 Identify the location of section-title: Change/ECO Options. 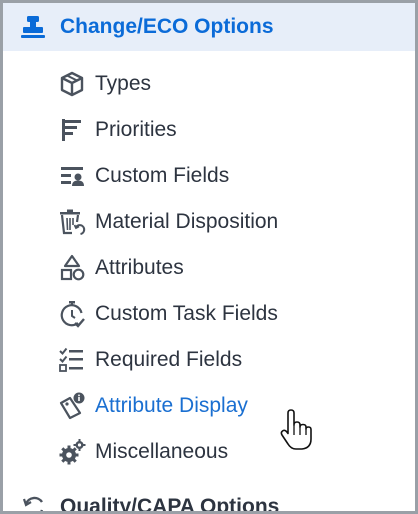
(167, 26).